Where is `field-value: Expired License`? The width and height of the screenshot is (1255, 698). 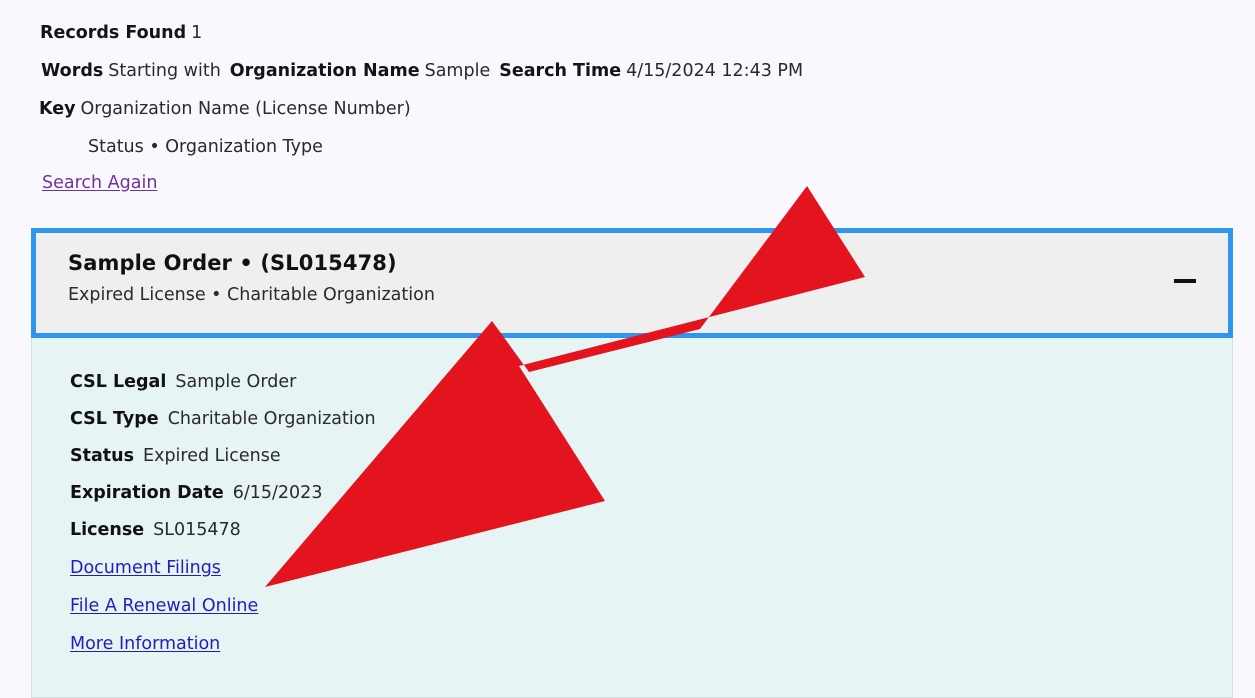
field-value: Expired License is located at coordinates (212, 456).